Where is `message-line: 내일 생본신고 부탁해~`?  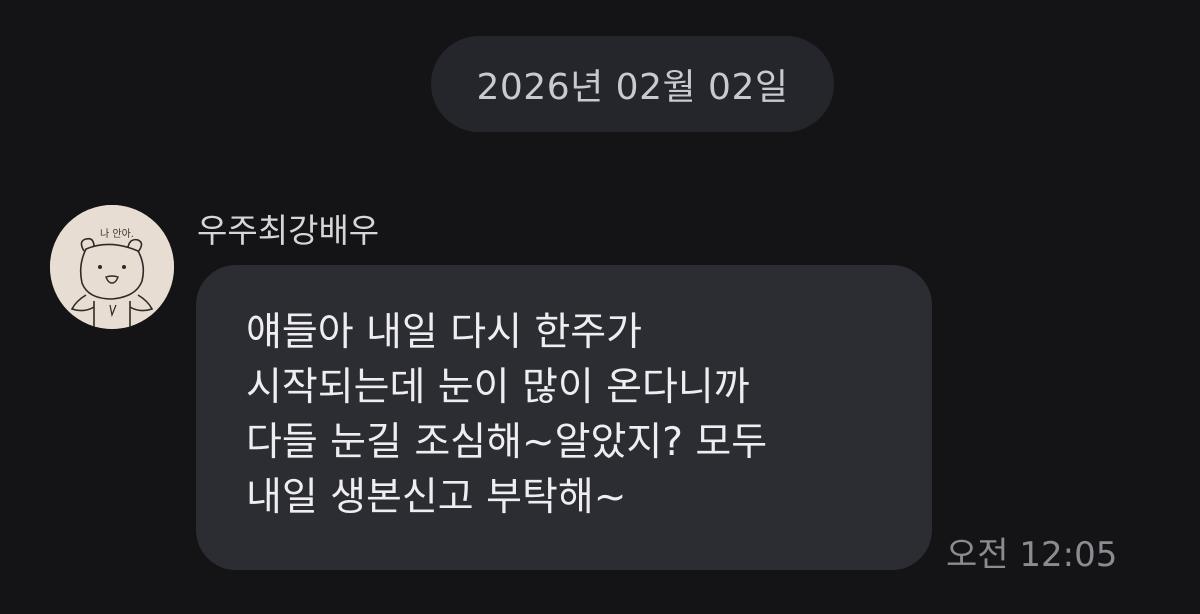 message-line: 내일 생본신고 부탁해~ is located at coordinates (436, 497).